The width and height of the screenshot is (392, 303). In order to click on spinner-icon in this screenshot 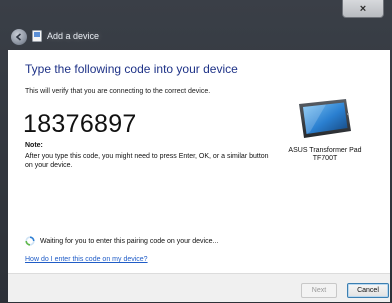, I will do `click(30, 241)`.